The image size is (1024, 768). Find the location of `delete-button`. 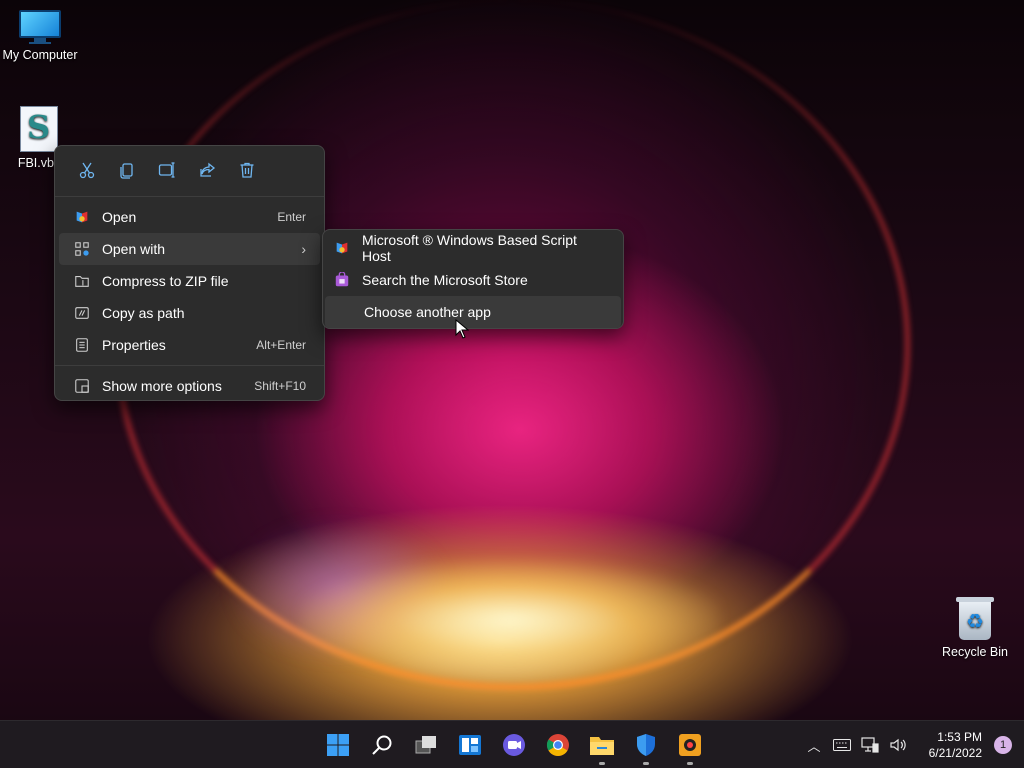

delete-button is located at coordinates (247, 170).